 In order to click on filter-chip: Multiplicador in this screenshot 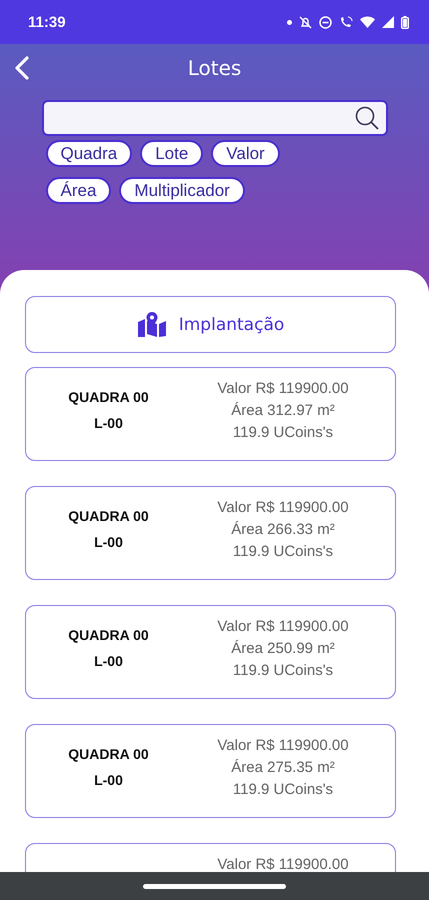, I will do `click(182, 190)`.